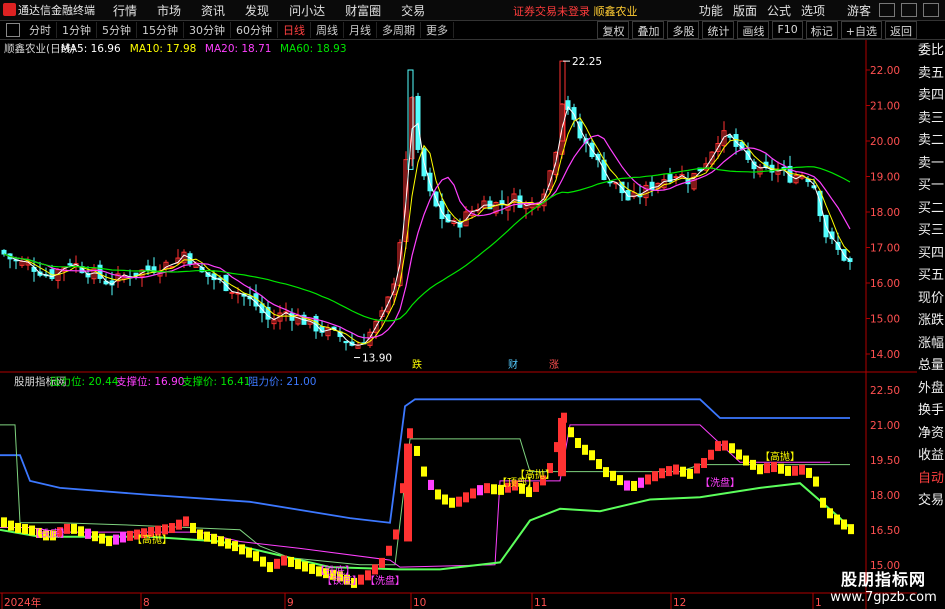 Image resolution: width=945 pixels, height=609 pixels. I want to click on period-9: 多周期, so click(399, 30).